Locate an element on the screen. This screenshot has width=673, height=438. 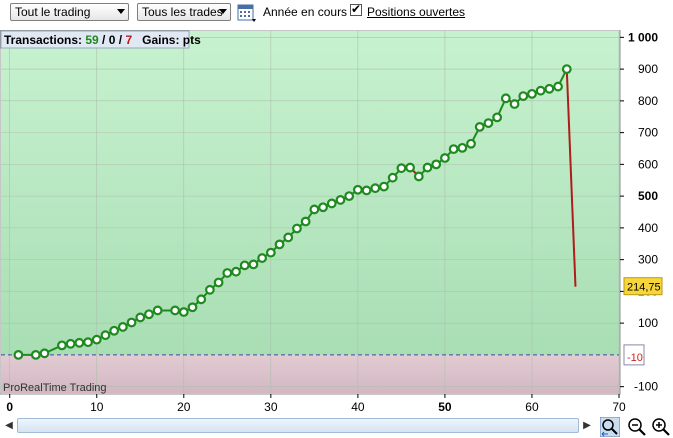
summary-box: Transactions: 59 / 0 / 7 Gains: pts is located at coordinates (100, 39).